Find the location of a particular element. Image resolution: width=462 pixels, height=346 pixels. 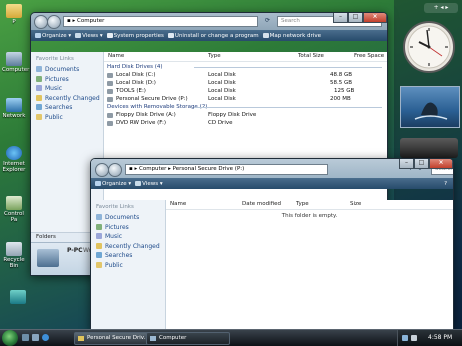

help-icon: ? is located at coordinates (445, 184).